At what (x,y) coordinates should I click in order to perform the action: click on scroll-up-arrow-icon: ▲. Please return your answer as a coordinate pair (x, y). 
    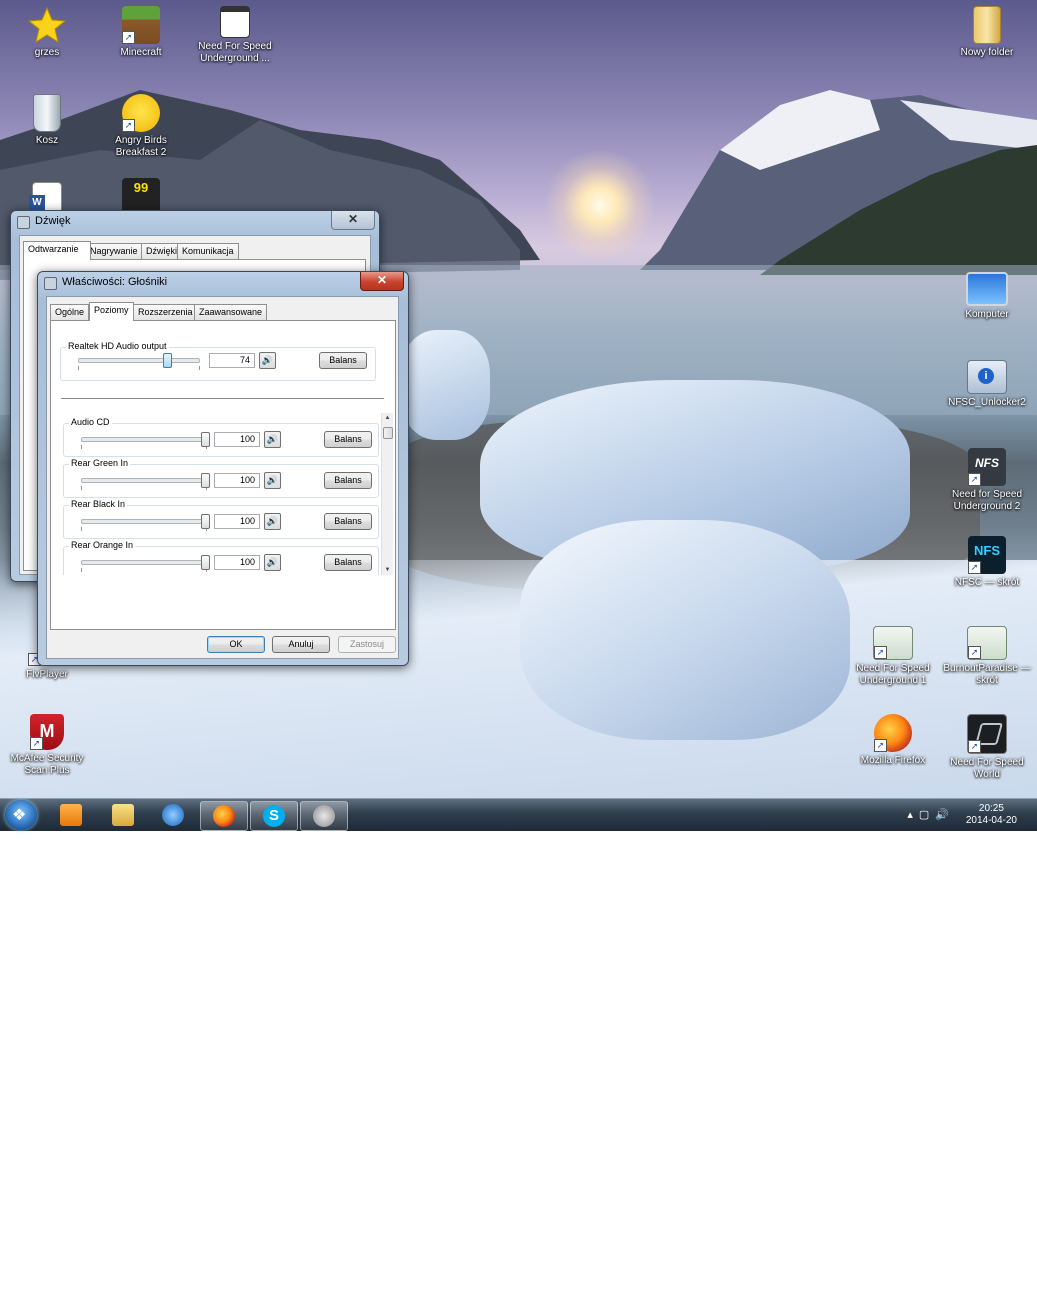
    Looking at the image, I should click on (387, 418).